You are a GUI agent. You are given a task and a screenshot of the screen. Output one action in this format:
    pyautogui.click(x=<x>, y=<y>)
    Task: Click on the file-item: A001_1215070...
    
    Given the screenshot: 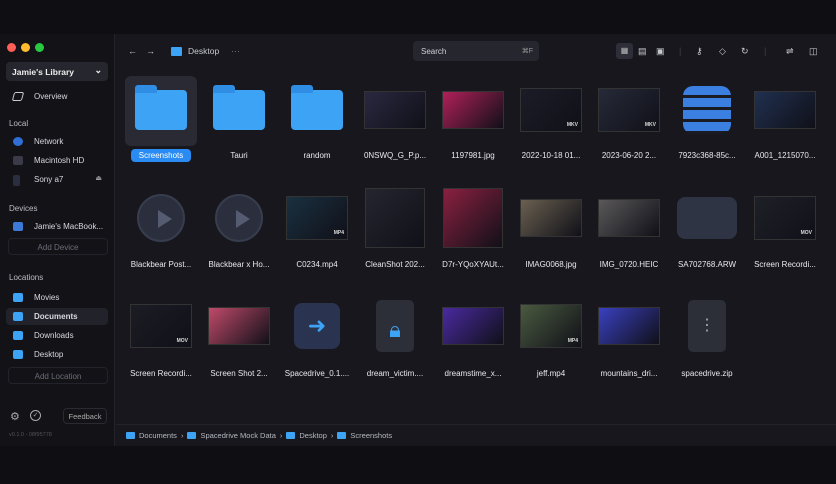 What is the action you would take?
    pyautogui.click(x=785, y=124)
    